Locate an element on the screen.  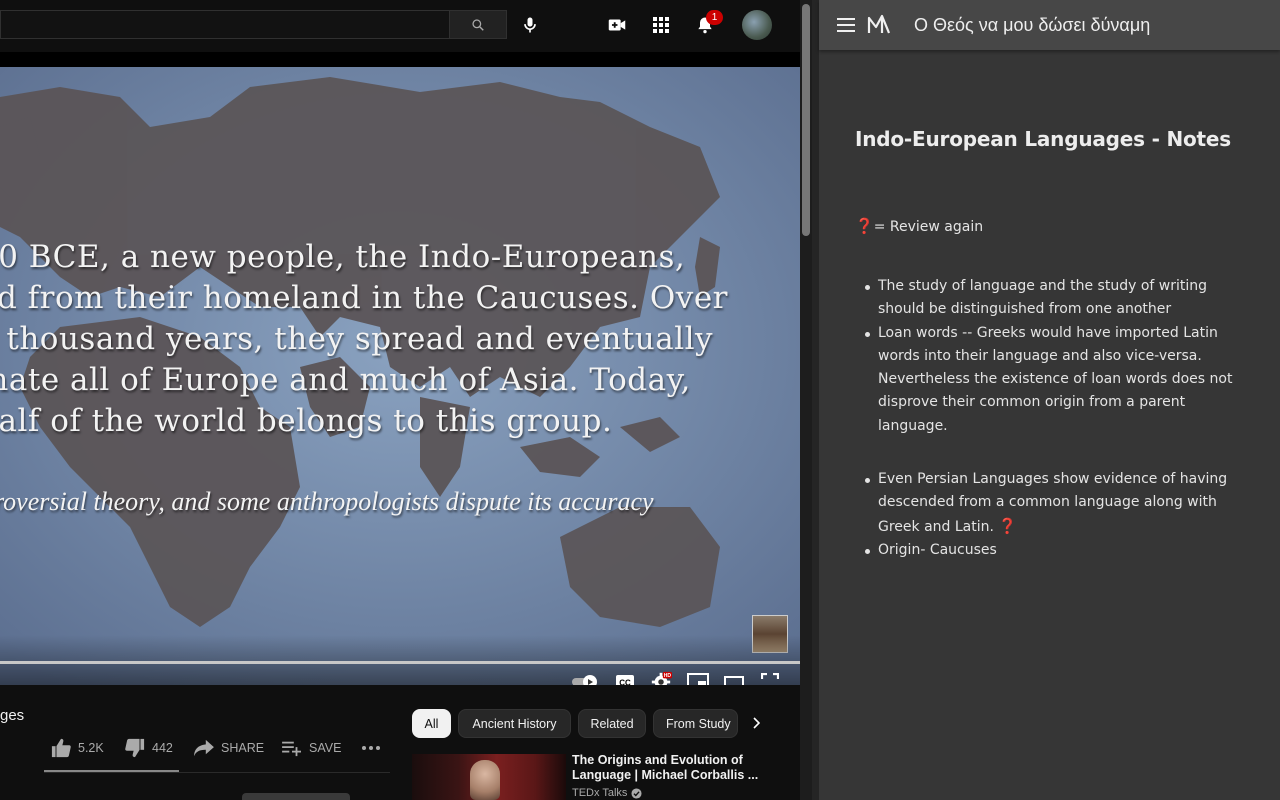
scroll-hint is located at coordinates (296, 796).